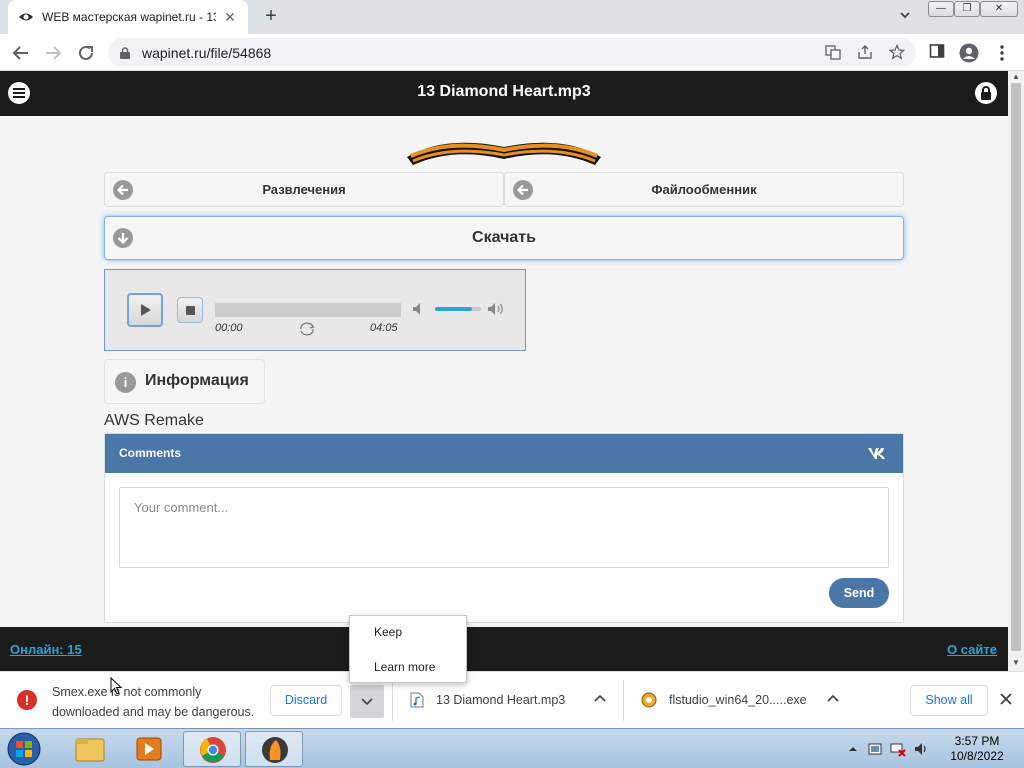 The image size is (1024, 768). I want to click on media-player-taskbar-icon, so click(149, 749).